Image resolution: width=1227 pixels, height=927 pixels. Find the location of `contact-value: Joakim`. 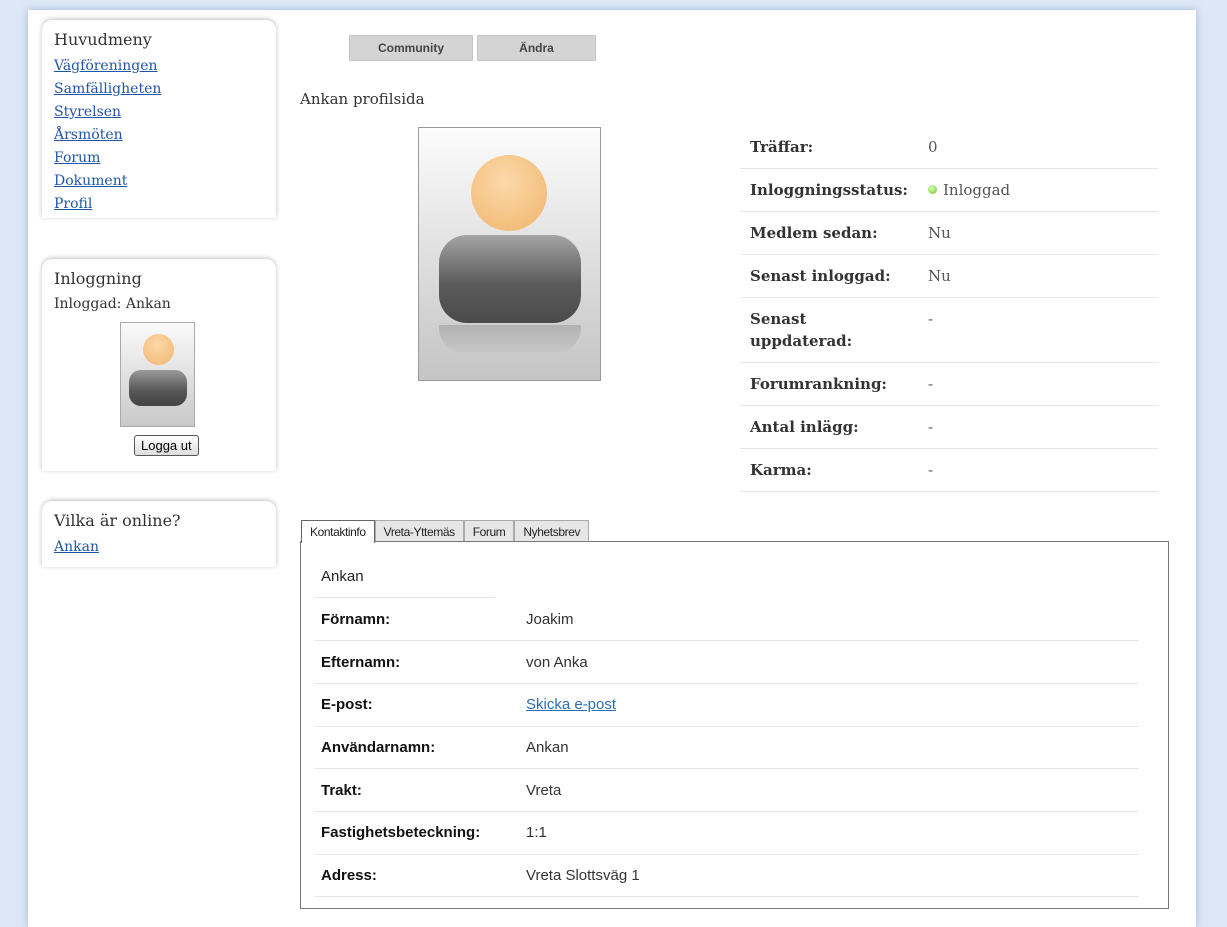

contact-value: Joakim is located at coordinates (829, 620).